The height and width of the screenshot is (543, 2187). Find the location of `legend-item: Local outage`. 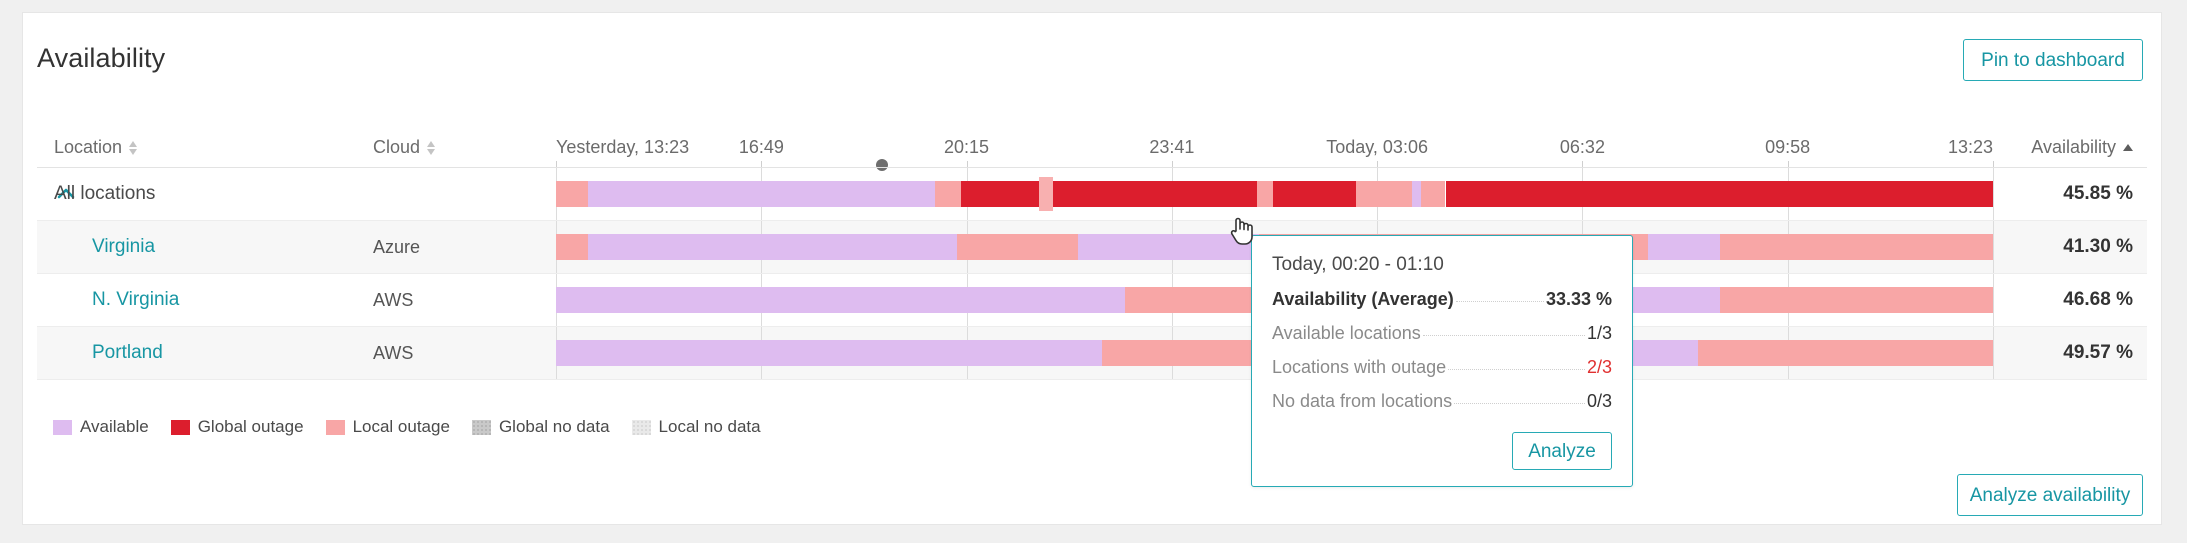

legend-item: Local outage is located at coordinates (387, 427).